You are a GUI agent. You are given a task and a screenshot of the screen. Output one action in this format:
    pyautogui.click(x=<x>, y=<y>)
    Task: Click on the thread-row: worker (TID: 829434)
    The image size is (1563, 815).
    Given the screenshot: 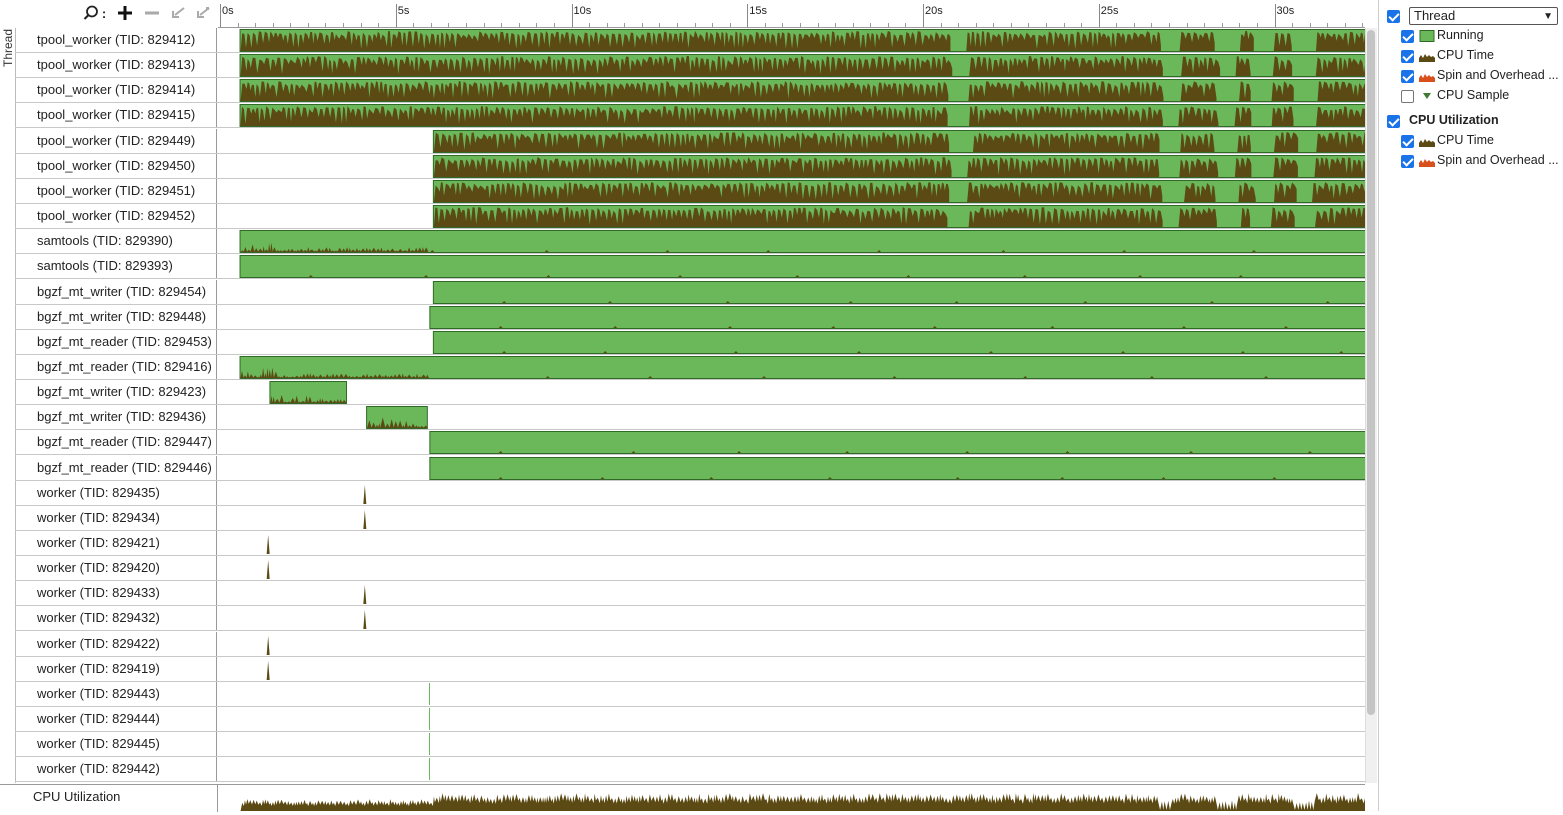 What is the action you would take?
    pyautogui.click(x=690, y=518)
    